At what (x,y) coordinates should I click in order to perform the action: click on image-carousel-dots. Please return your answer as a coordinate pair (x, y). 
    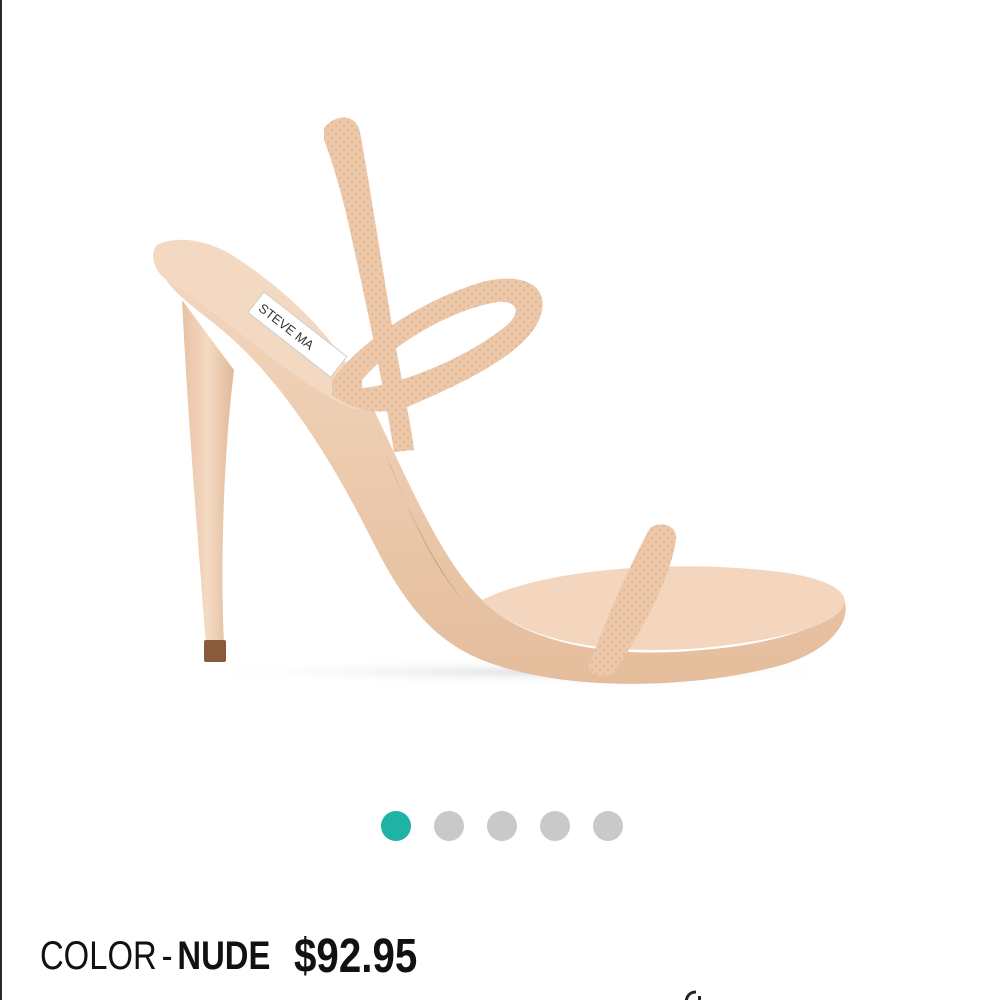
    Looking at the image, I should click on (501, 826).